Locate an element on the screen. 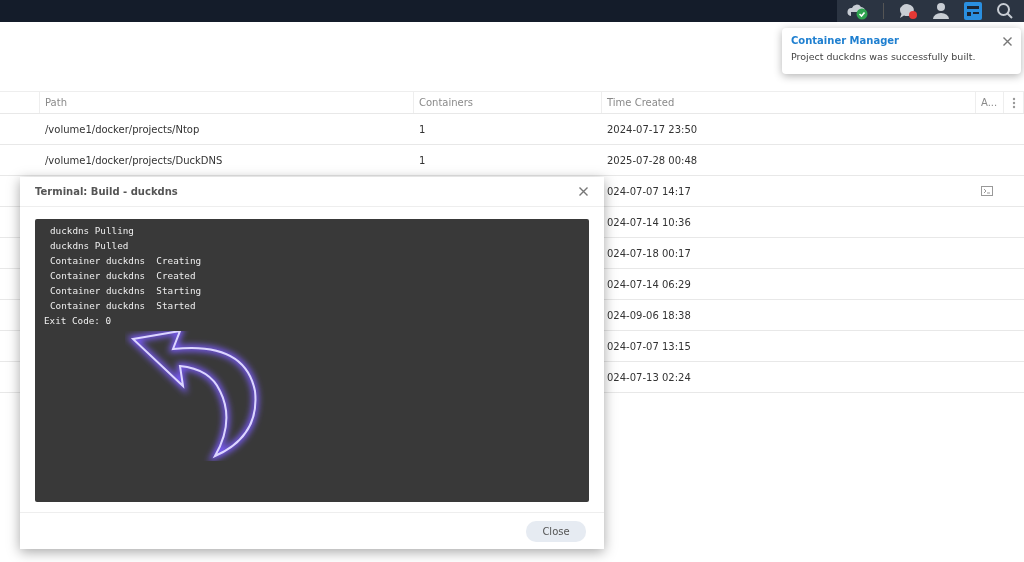 The height and width of the screenshot is (562, 1024). table-cell: 024-07-14 06:29 is located at coordinates (649, 284).